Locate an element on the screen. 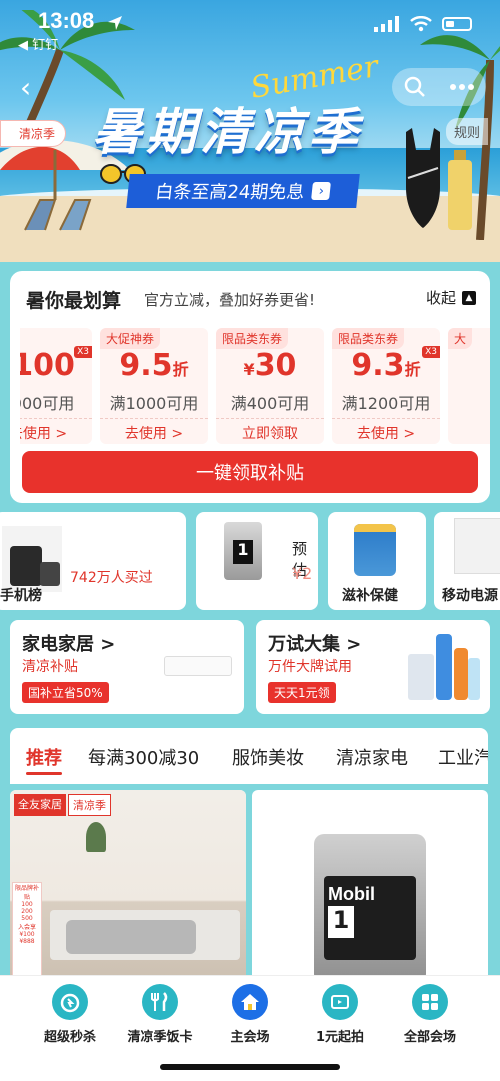 This screenshot has height=1081, width=500. product-tags: 全友家居 清凉季 is located at coordinates (62, 805).